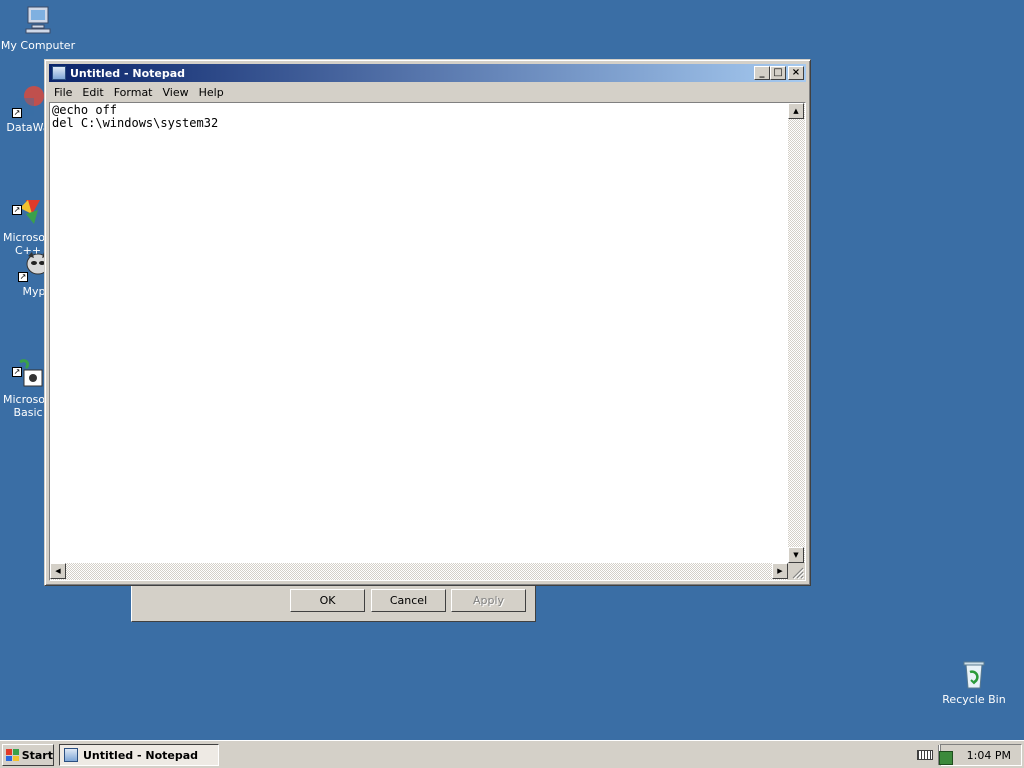 This screenshot has width=1024, height=768. I want to click on horizontal-scrollbar: ◀ ▶, so click(419, 571).